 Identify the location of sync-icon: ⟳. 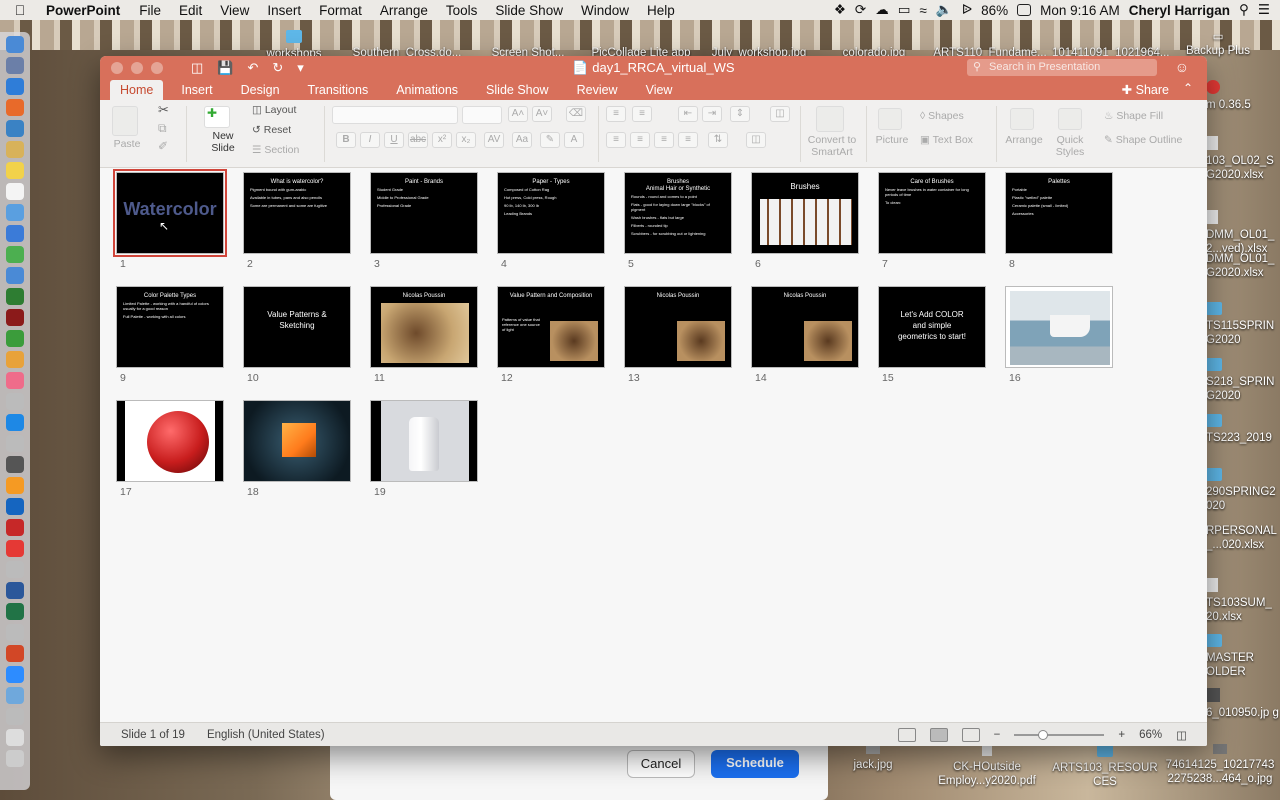
(860, 10).